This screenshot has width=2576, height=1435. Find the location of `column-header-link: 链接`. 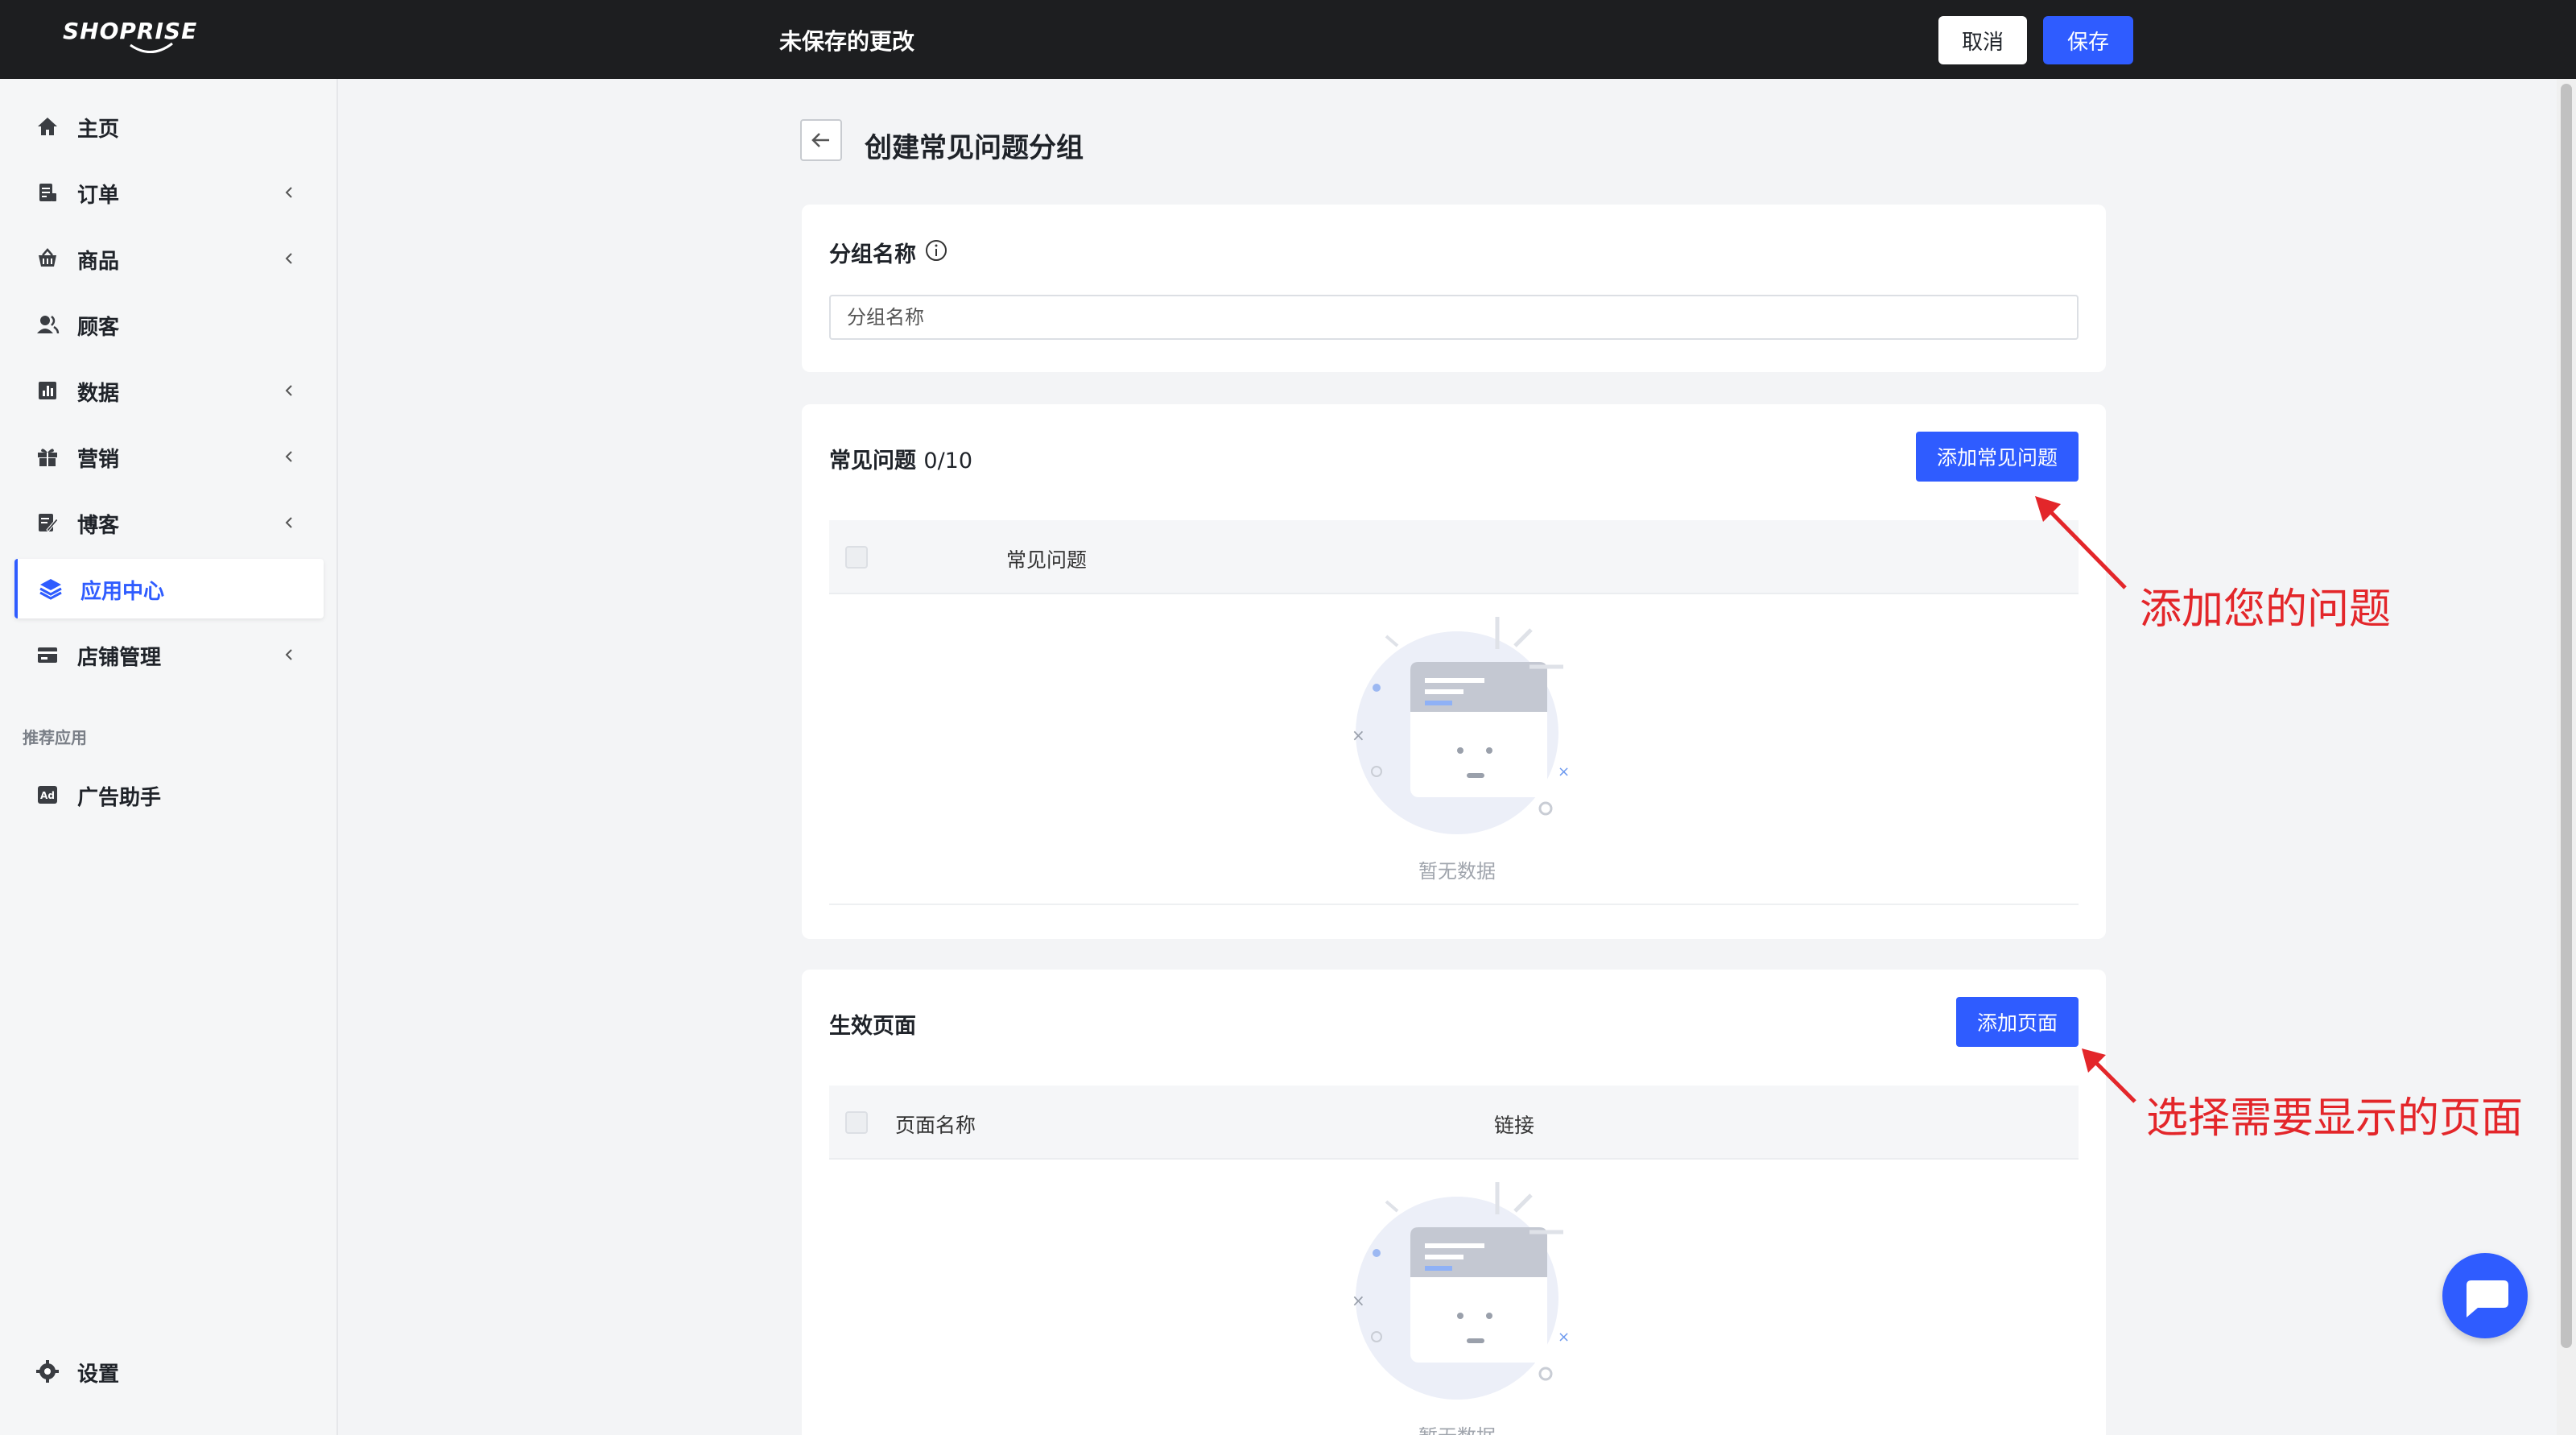

column-header-link: 链接 is located at coordinates (1514, 1125).